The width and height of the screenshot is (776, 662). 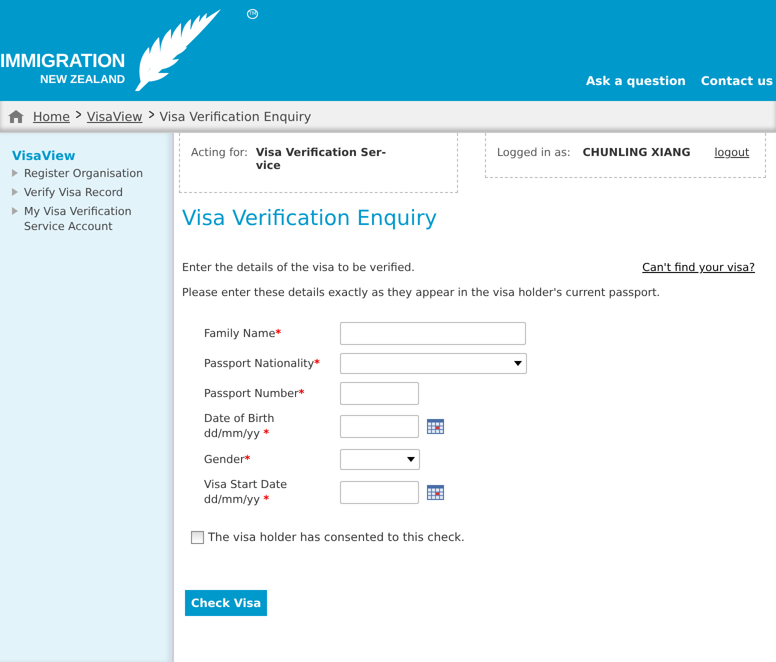 What do you see at coordinates (51, 116) in the screenshot?
I see `breadcrumb-link: Home` at bounding box center [51, 116].